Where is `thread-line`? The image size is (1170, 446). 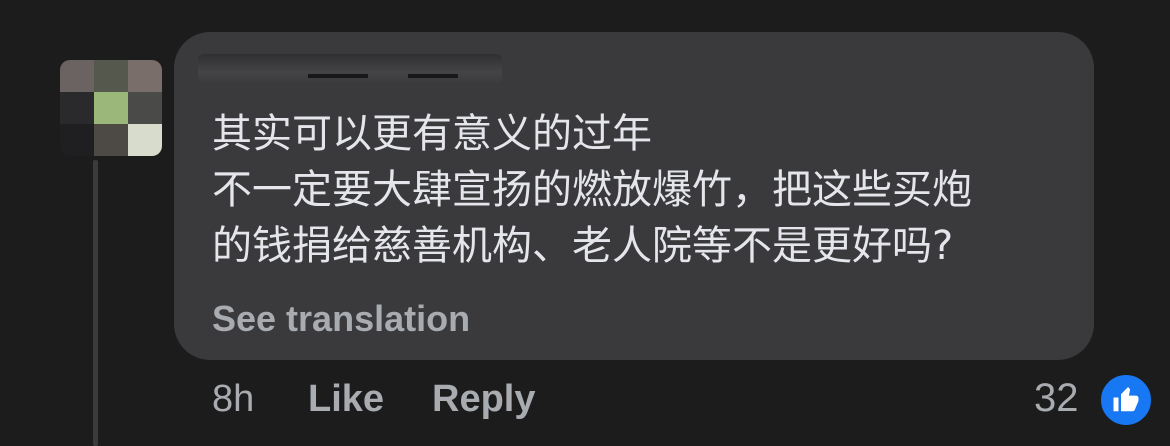
thread-line is located at coordinates (95, 303).